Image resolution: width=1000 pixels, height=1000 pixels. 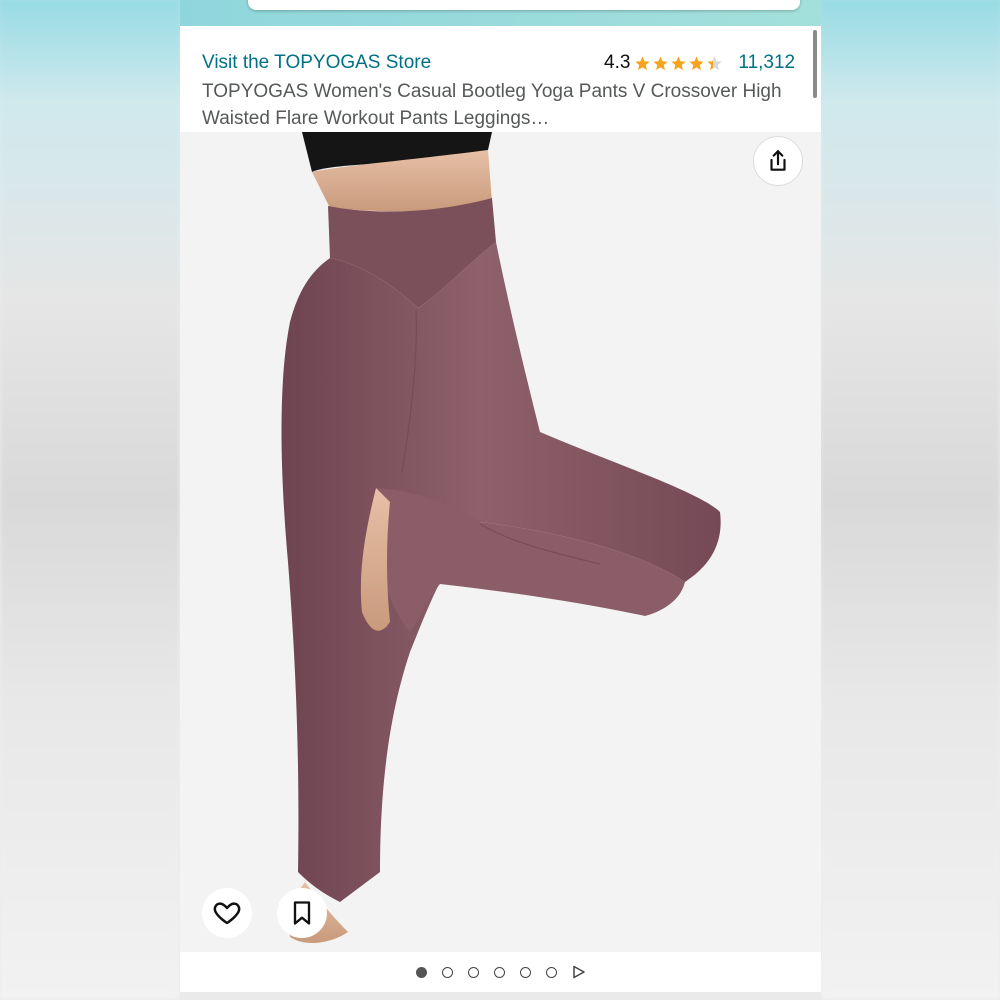 What do you see at coordinates (579, 972) in the screenshot?
I see `play-icon` at bounding box center [579, 972].